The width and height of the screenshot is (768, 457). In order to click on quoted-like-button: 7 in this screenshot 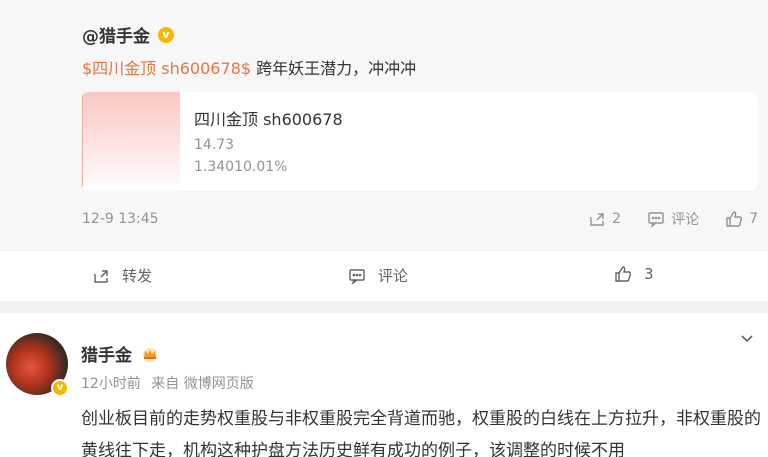, I will do `click(741, 219)`.